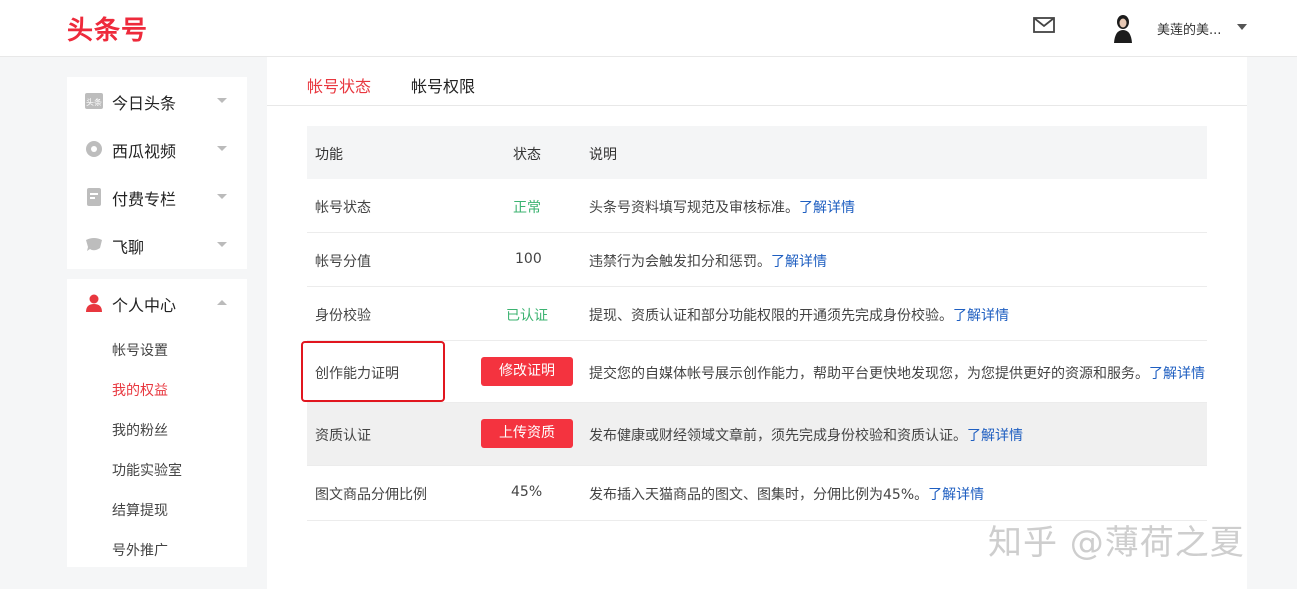  I want to click on description-cell: 头条号资料填写规范及审核标准。了解详情, so click(722, 207).